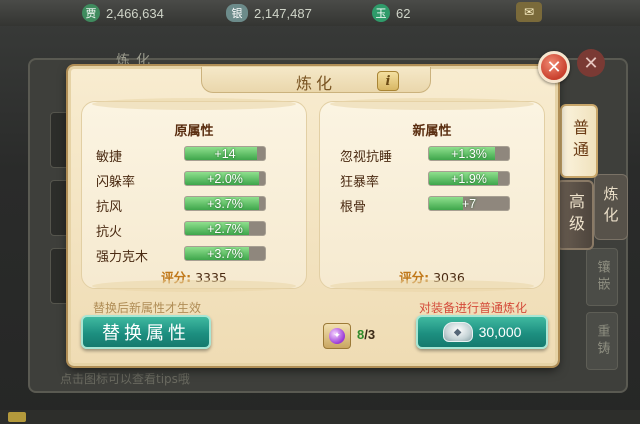 This screenshot has height=424, width=640. I want to click on attribute-name: 敏捷, so click(109, 157).